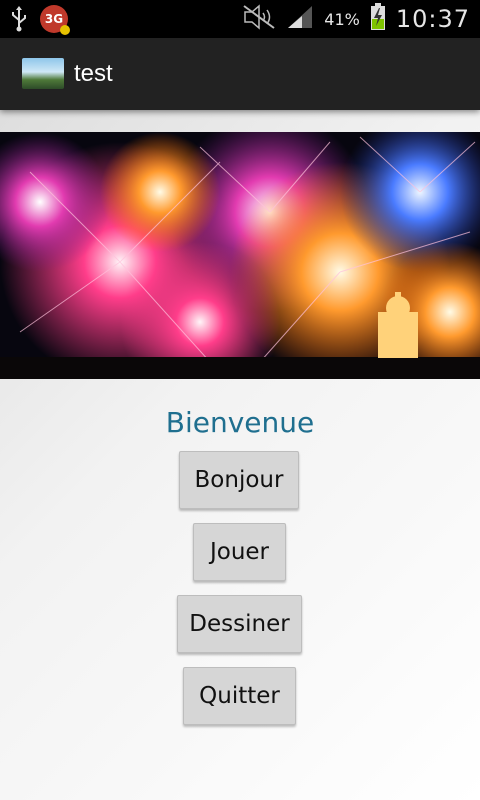 This screenshot has height=800, width=480. Describe the element at coordinates (378, 19) in the screenshot. I see `battery-charging-icon` at that location.